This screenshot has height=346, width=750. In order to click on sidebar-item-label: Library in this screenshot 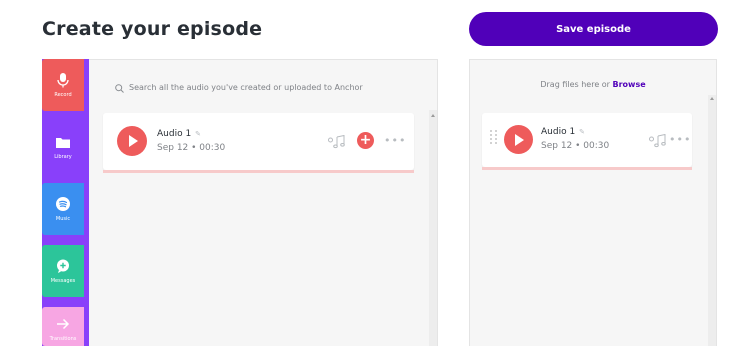, I will do `click(63, 157)`.